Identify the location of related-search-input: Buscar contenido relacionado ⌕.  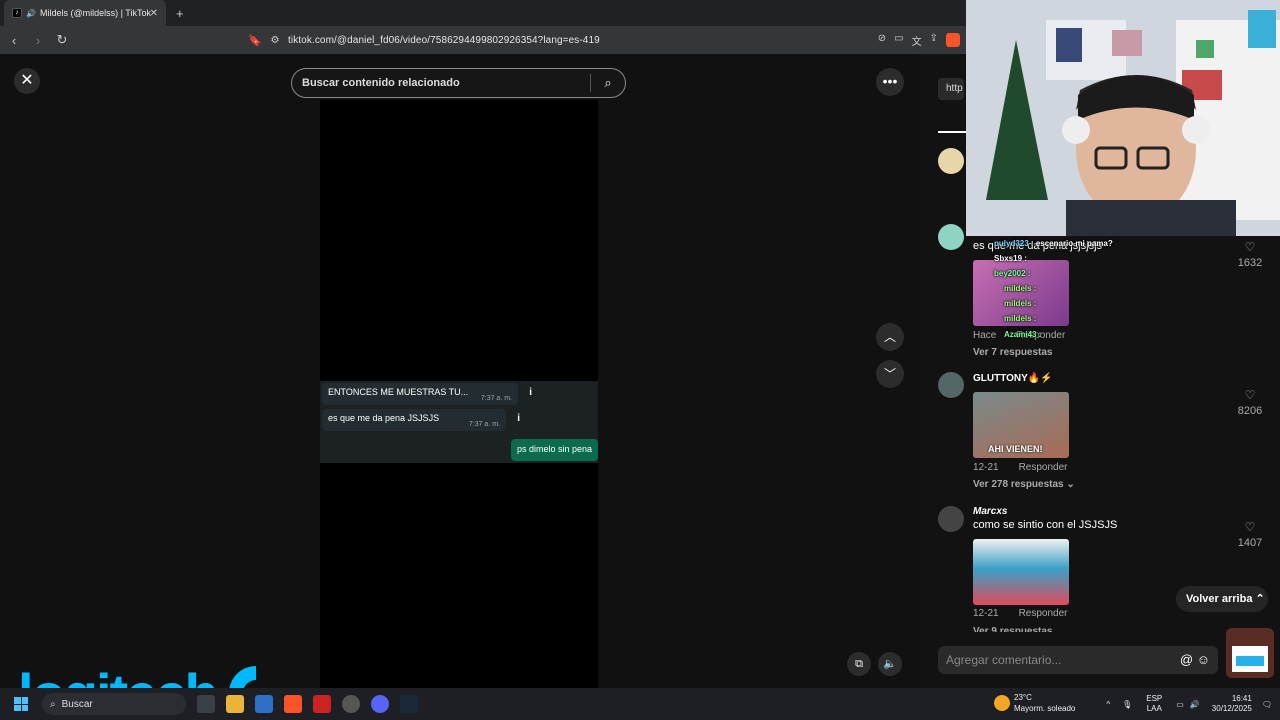
(458, 83).